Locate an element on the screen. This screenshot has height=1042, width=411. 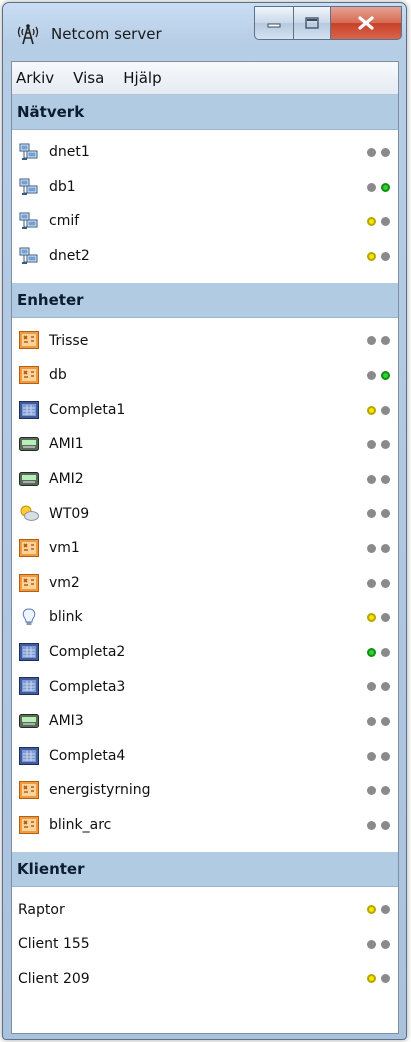
list-item-completa4: Completa4 is located at coordinates (205, 756).